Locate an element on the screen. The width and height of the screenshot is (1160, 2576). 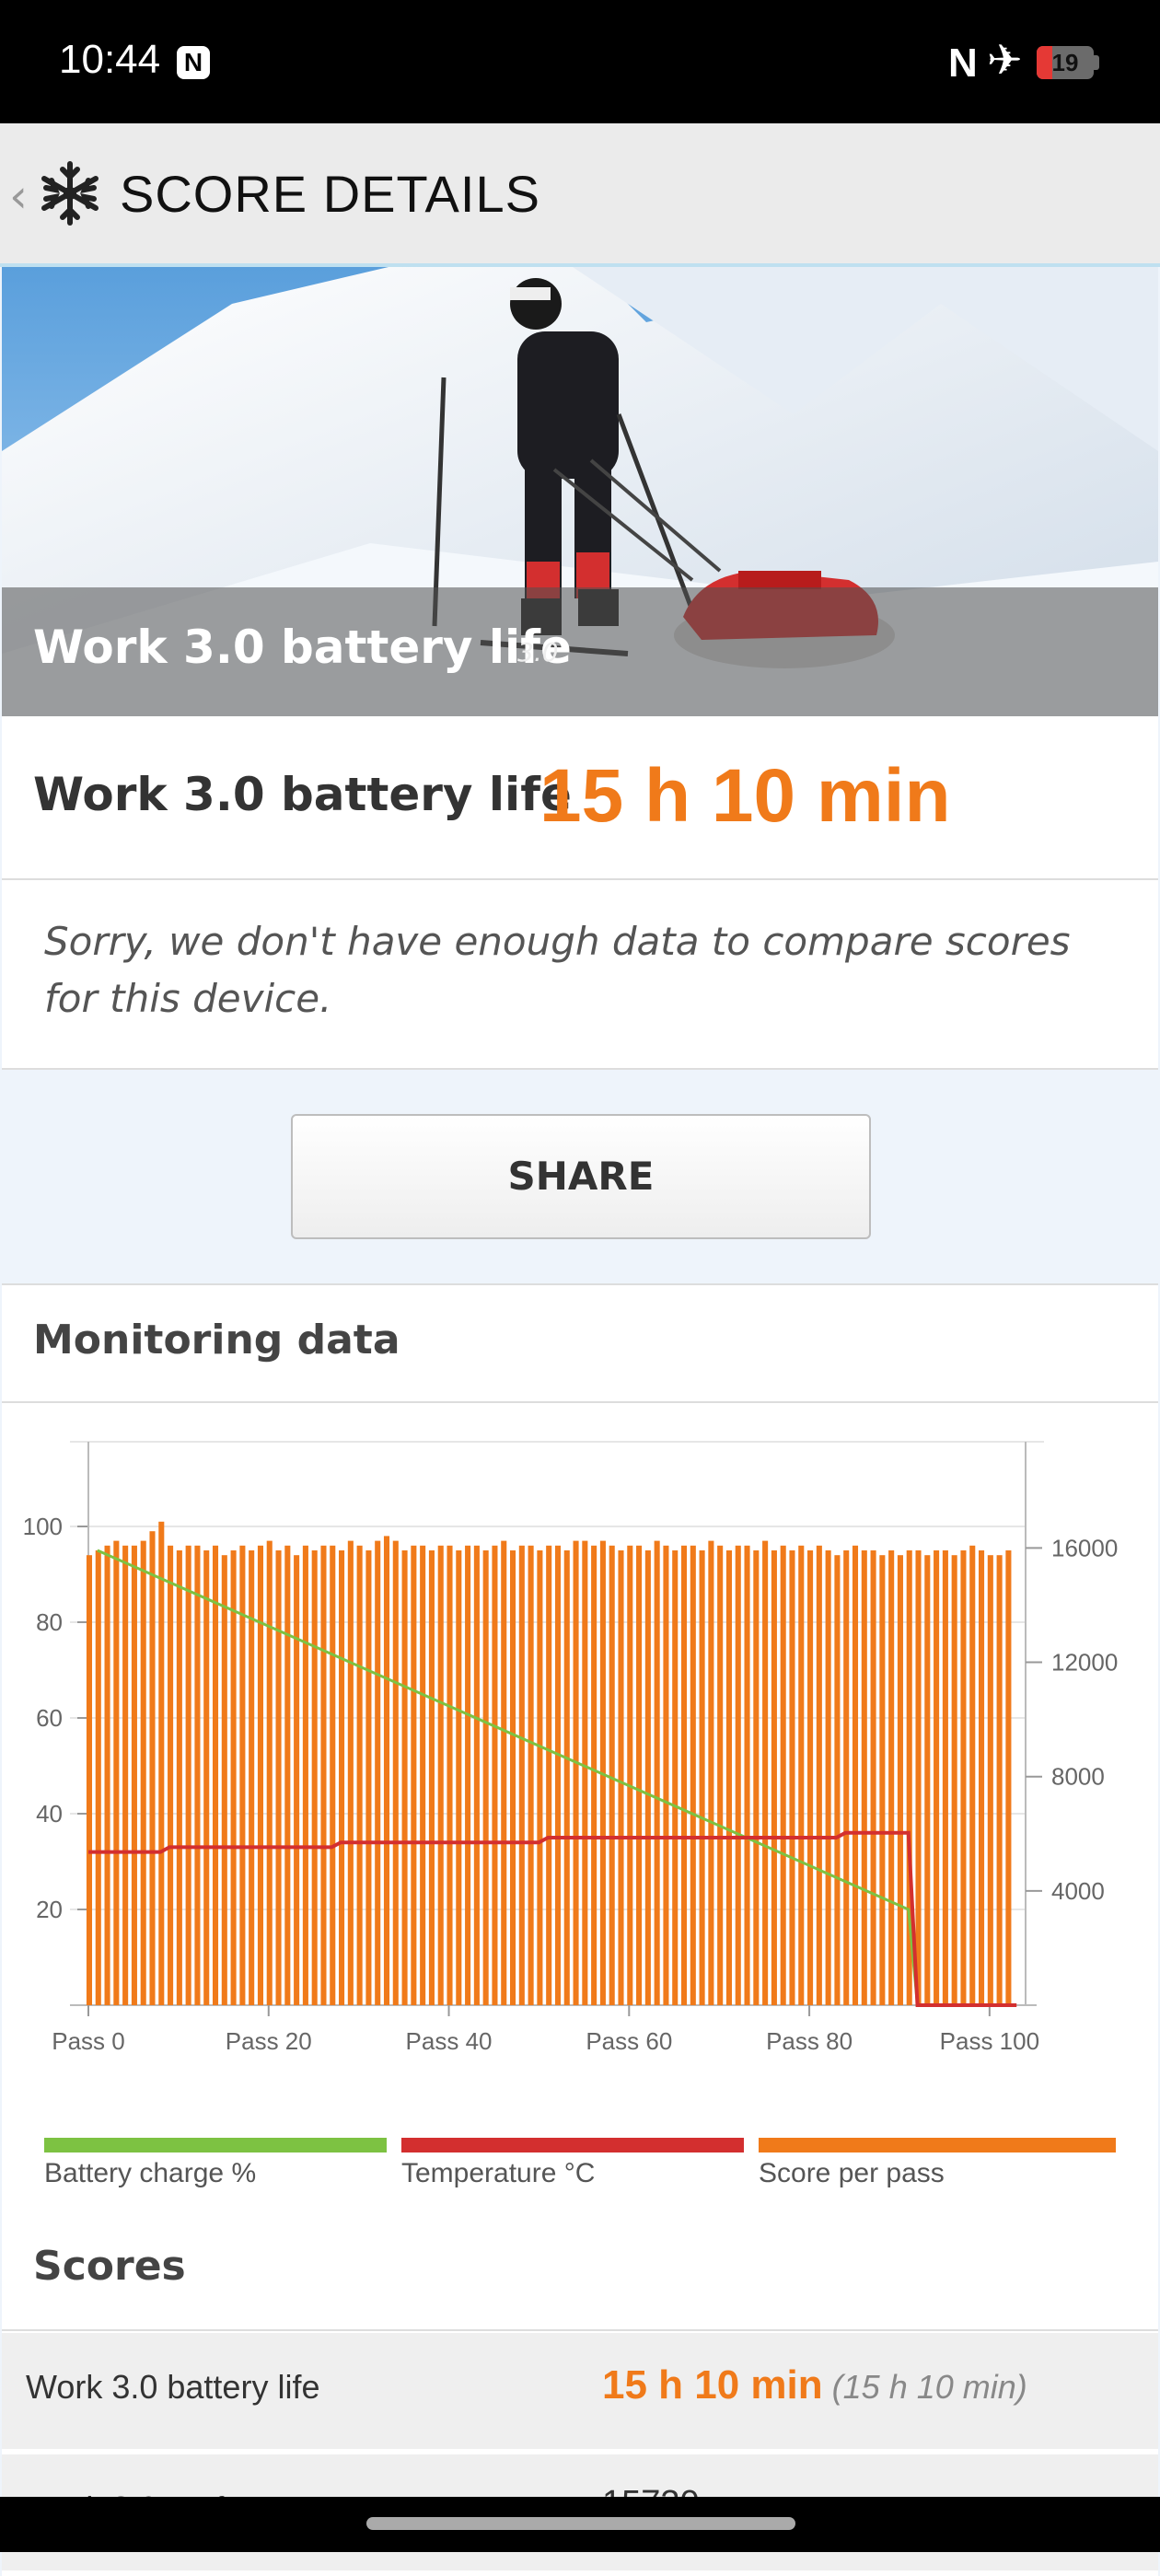
monitoring-title: Monitoring data is located at coordinates (216, 1340).